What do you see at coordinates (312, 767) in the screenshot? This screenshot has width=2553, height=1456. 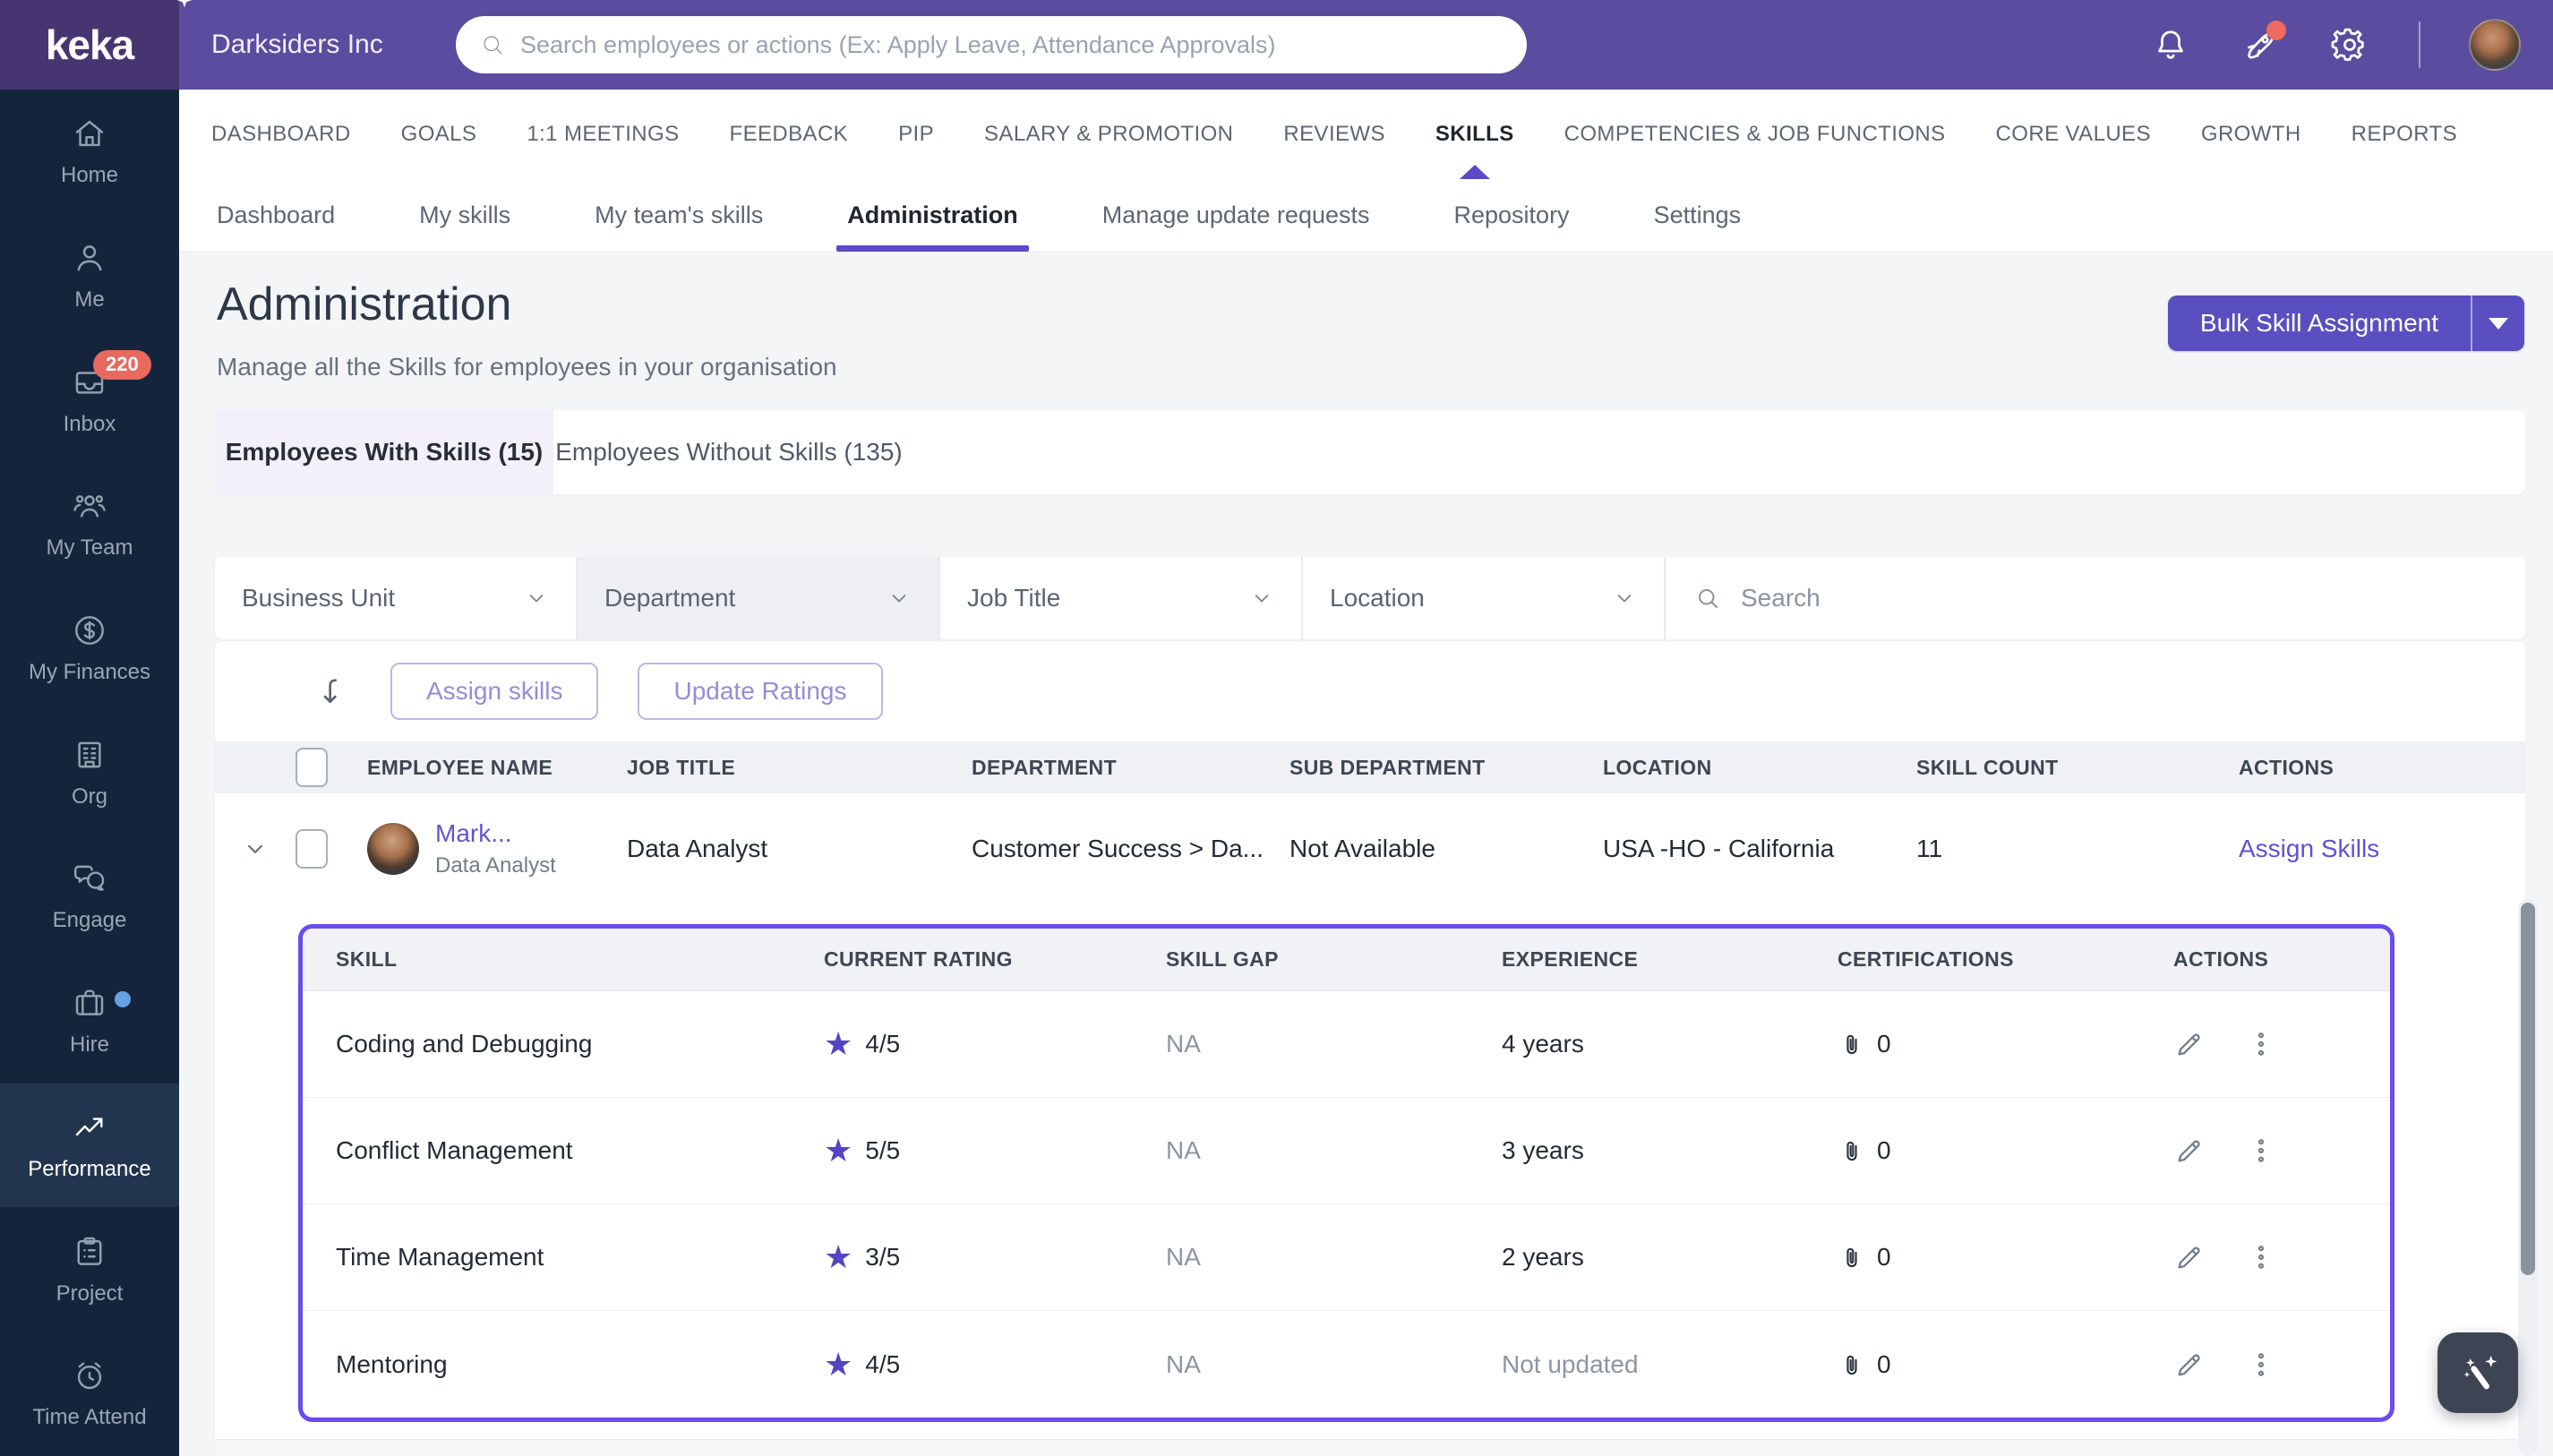 I see `select-all-checkbox` at bounding box center [312, 767].